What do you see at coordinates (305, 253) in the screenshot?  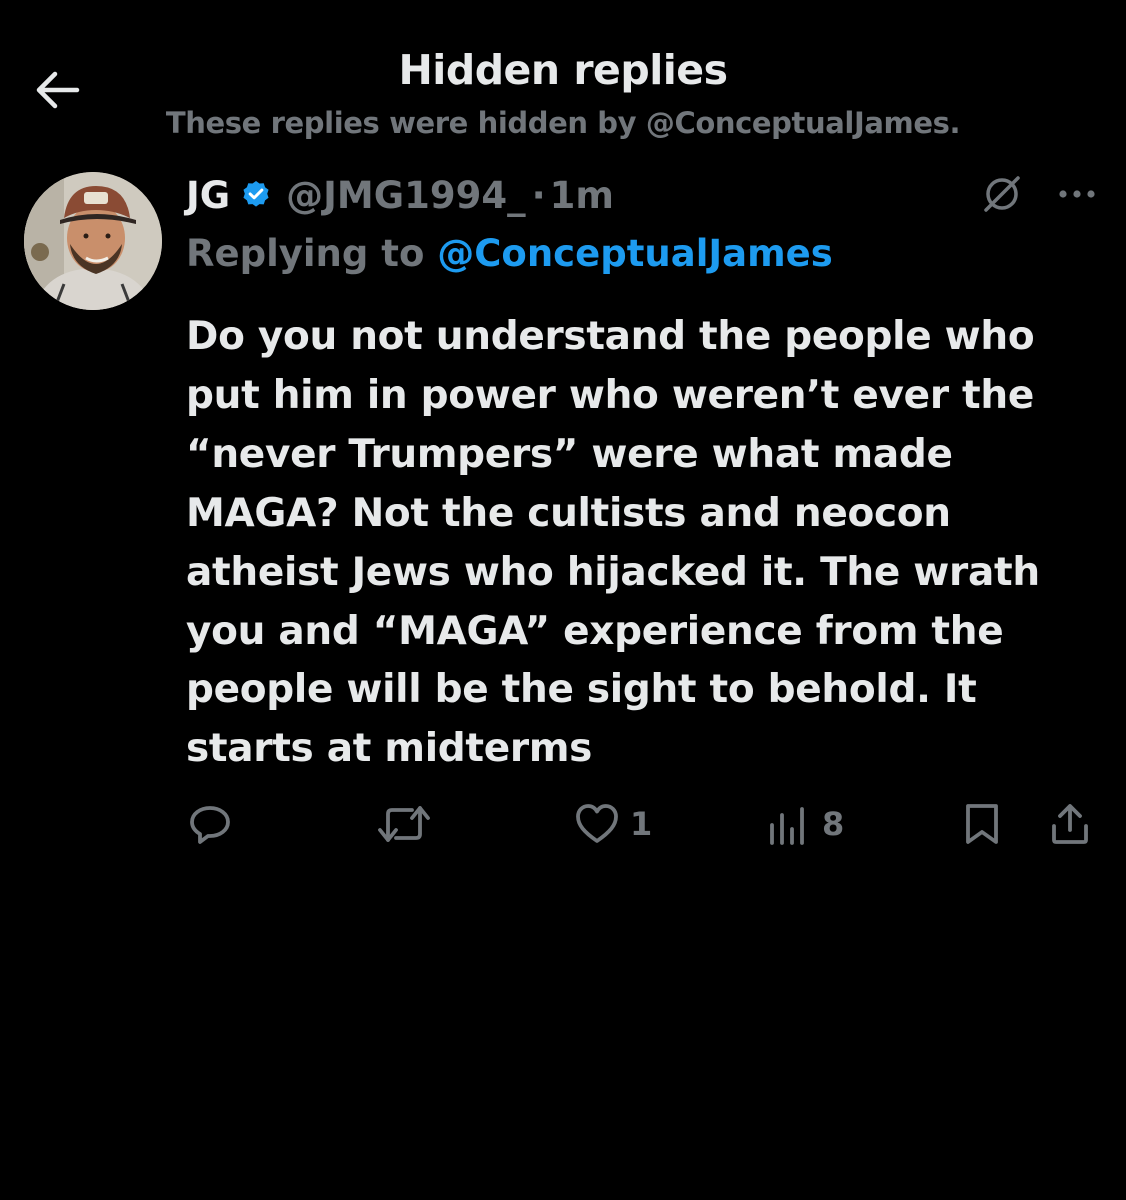 I see `replying-to-label: Replying to` at bounding box center [305, 253].